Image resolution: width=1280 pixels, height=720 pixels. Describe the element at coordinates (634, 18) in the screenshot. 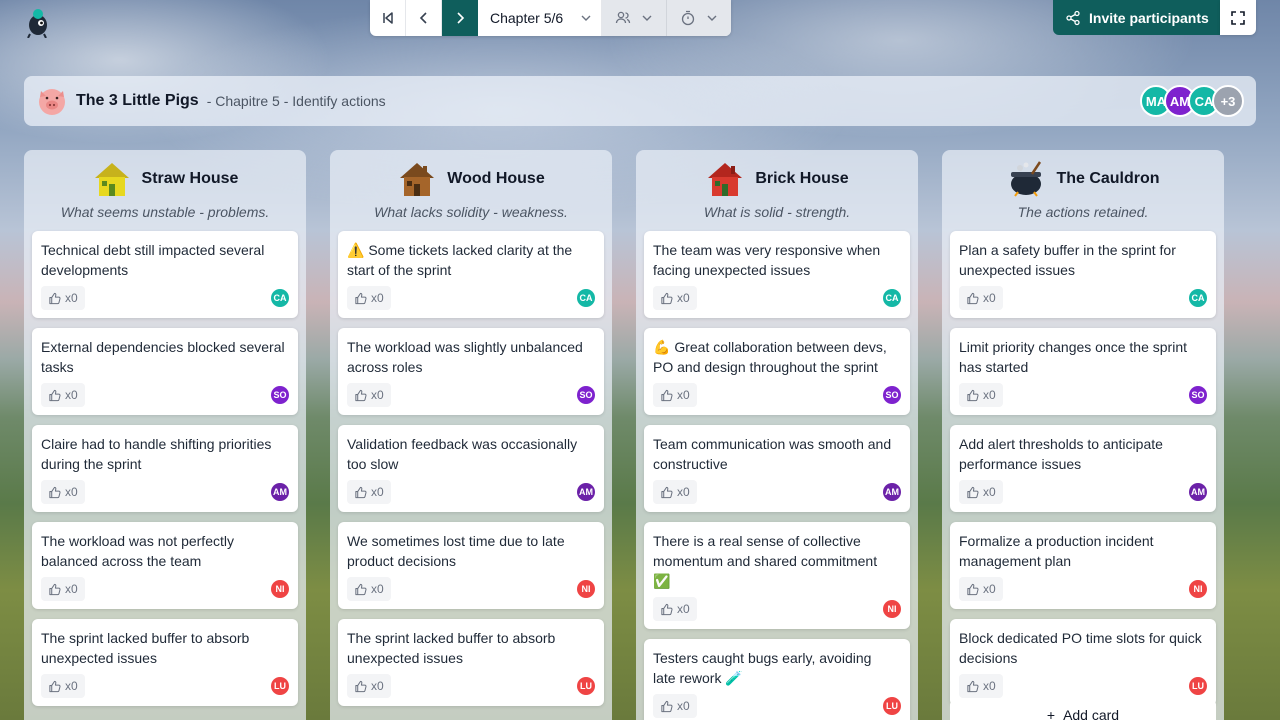

I see `participants-dropdown` at that location.